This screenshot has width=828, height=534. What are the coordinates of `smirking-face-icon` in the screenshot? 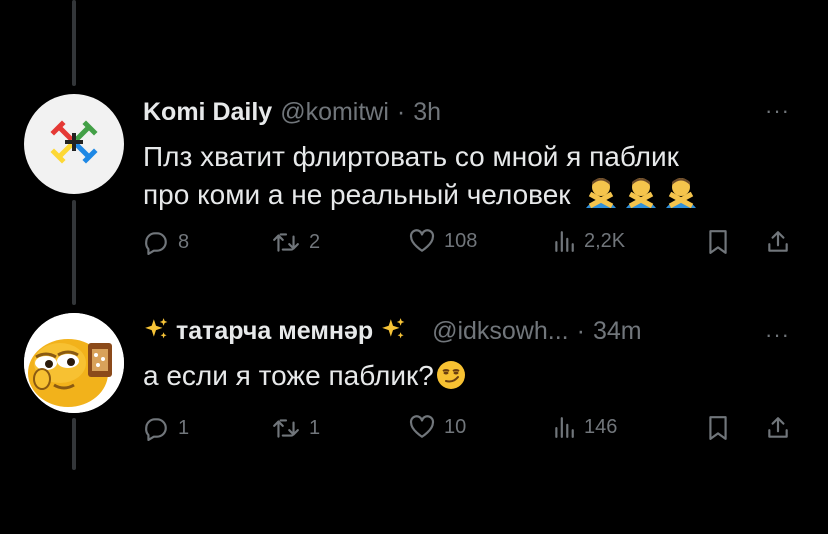 It's located at (450, 375).